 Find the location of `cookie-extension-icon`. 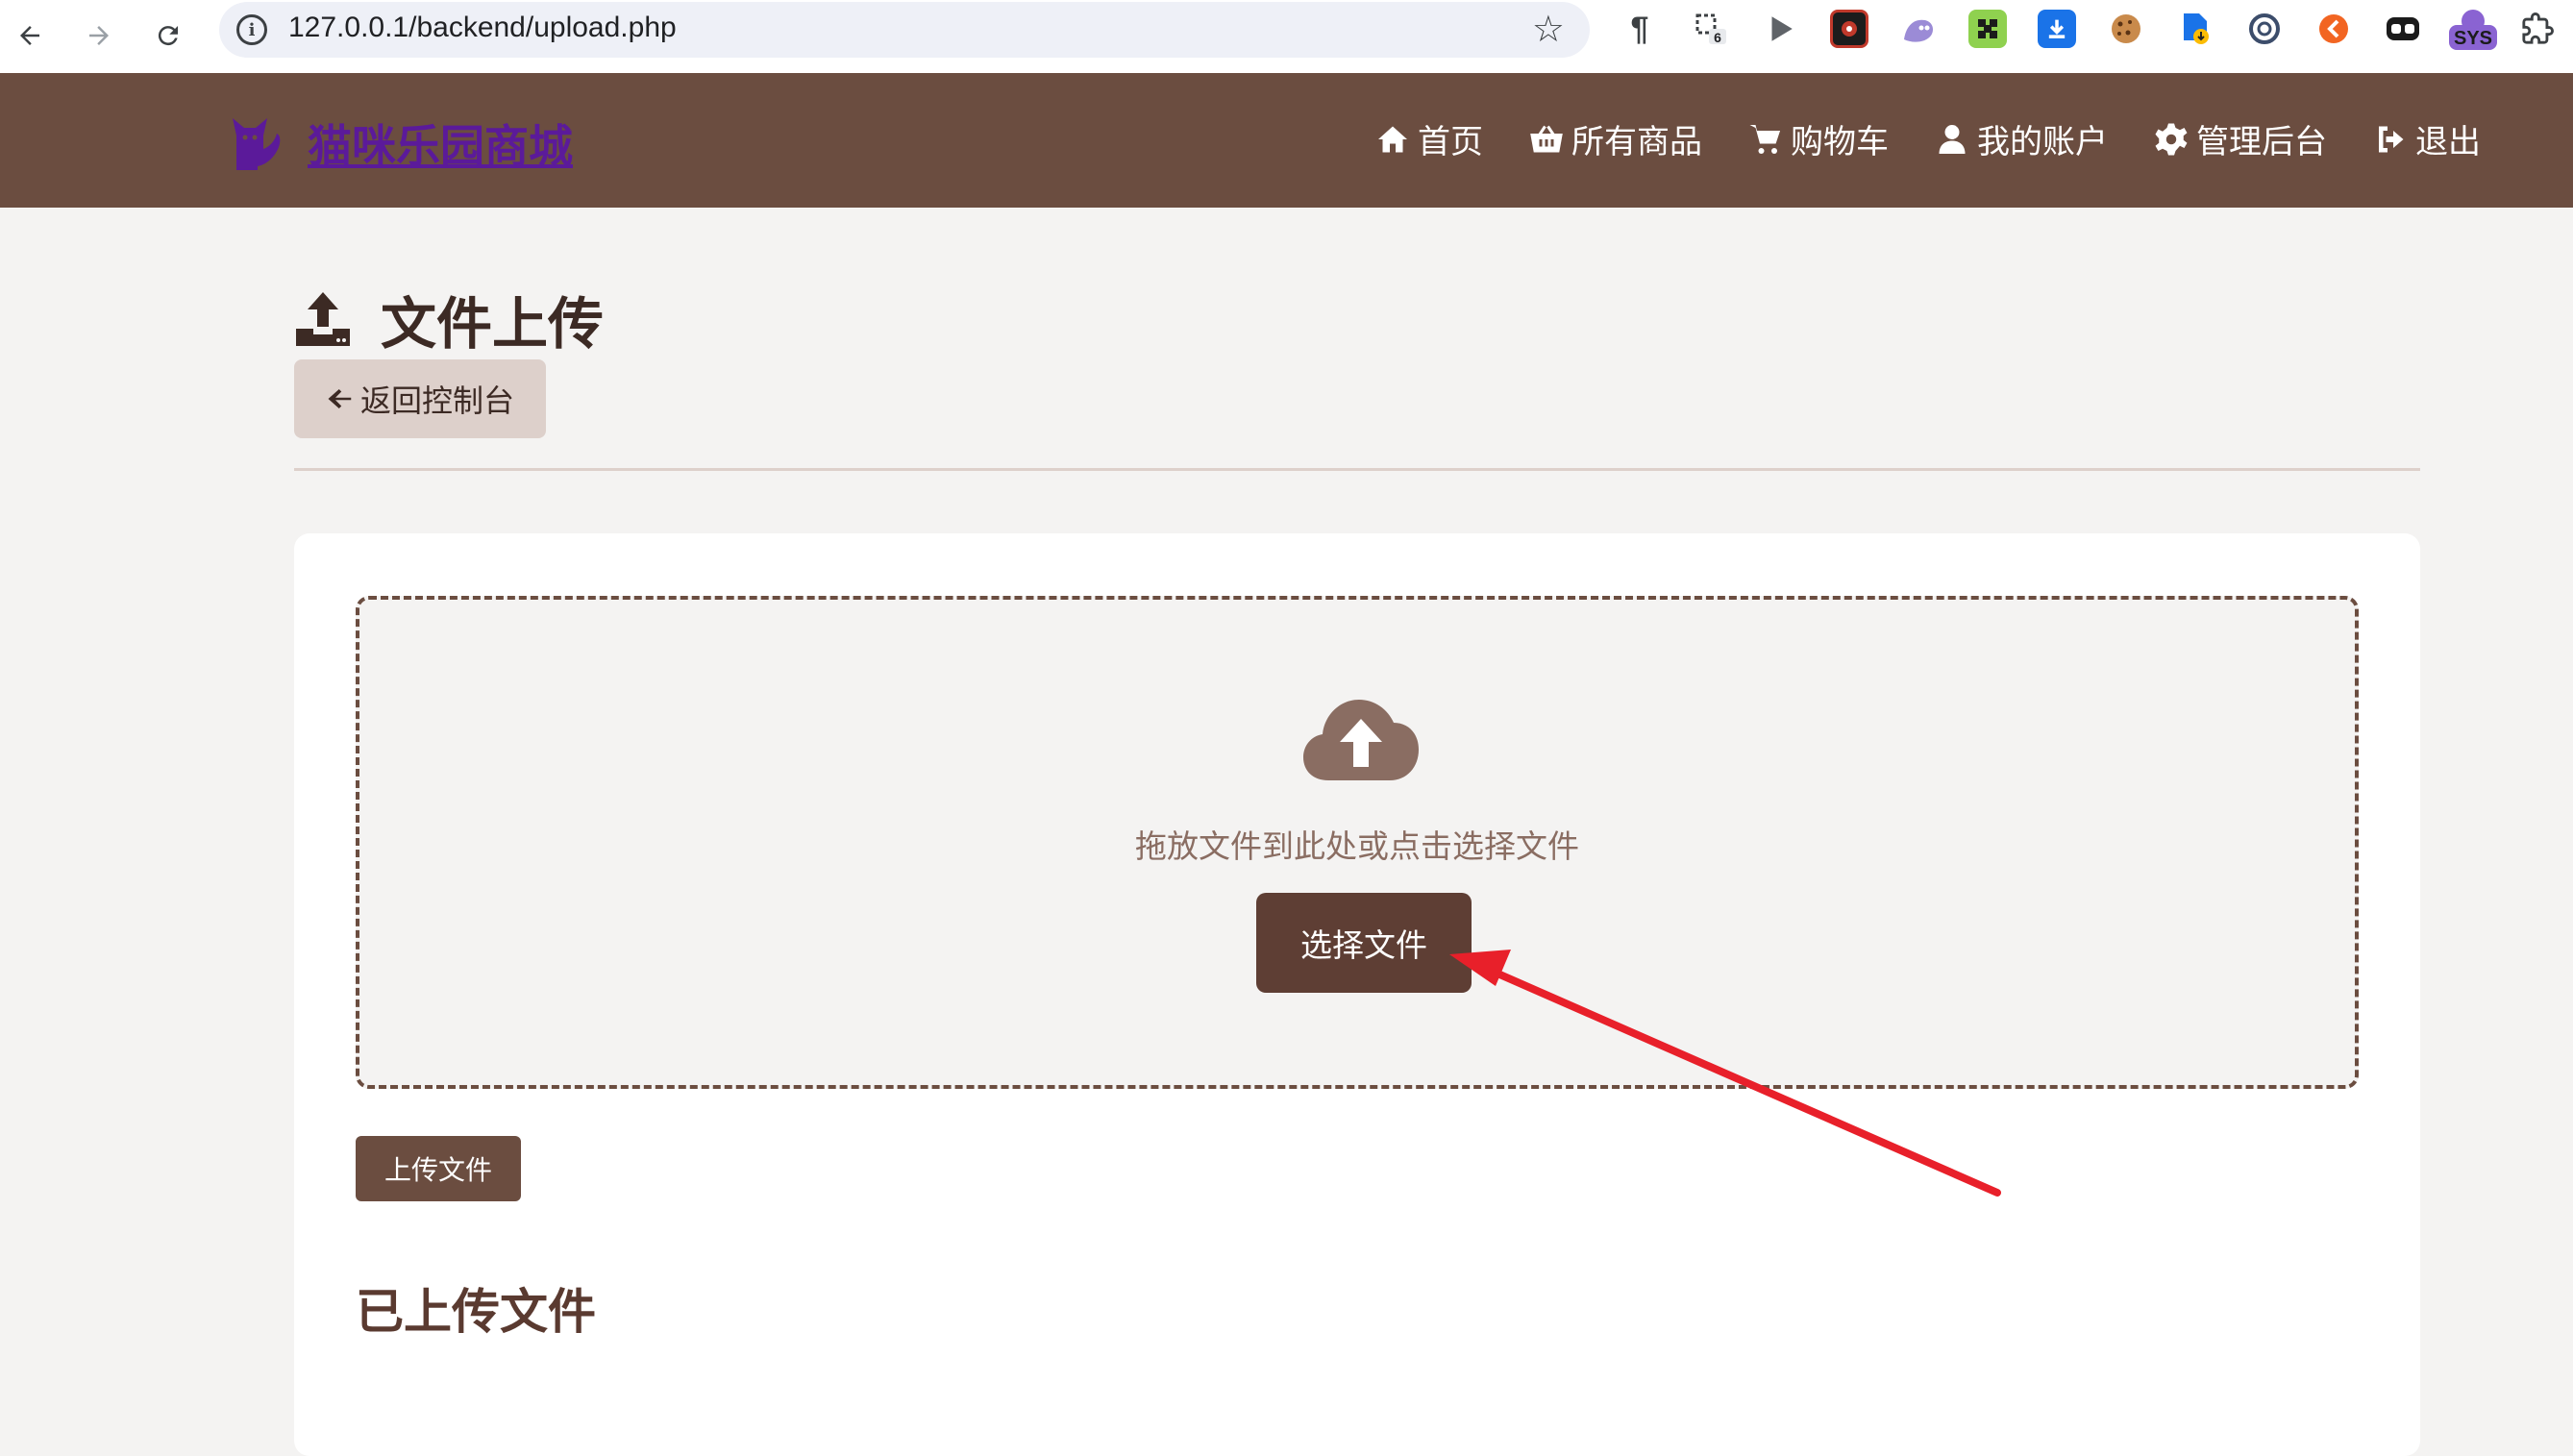

cookie-extension-icon is located at coordinates (2126, 29).